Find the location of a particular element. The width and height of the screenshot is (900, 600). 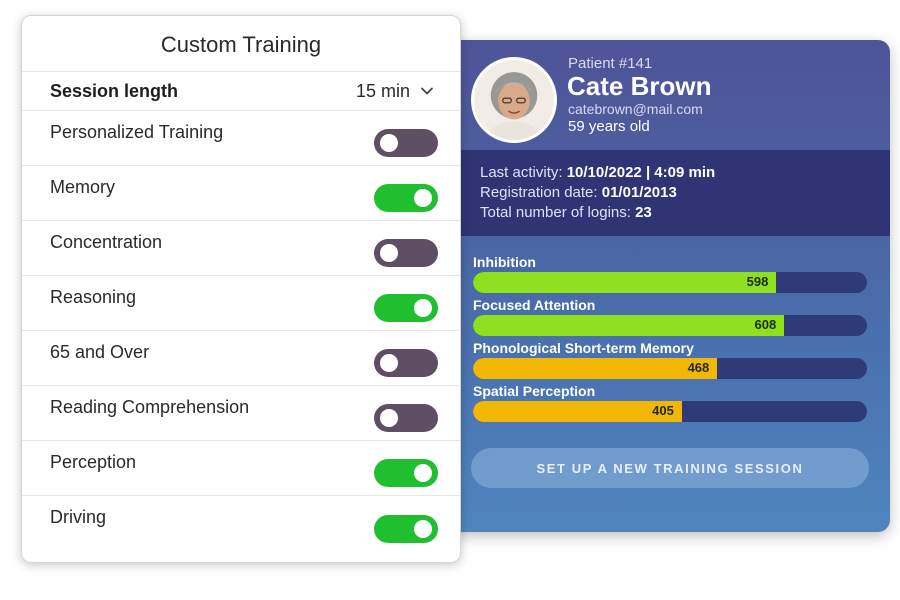

panel-title: Custom Training is located at coordinates (241, 44).